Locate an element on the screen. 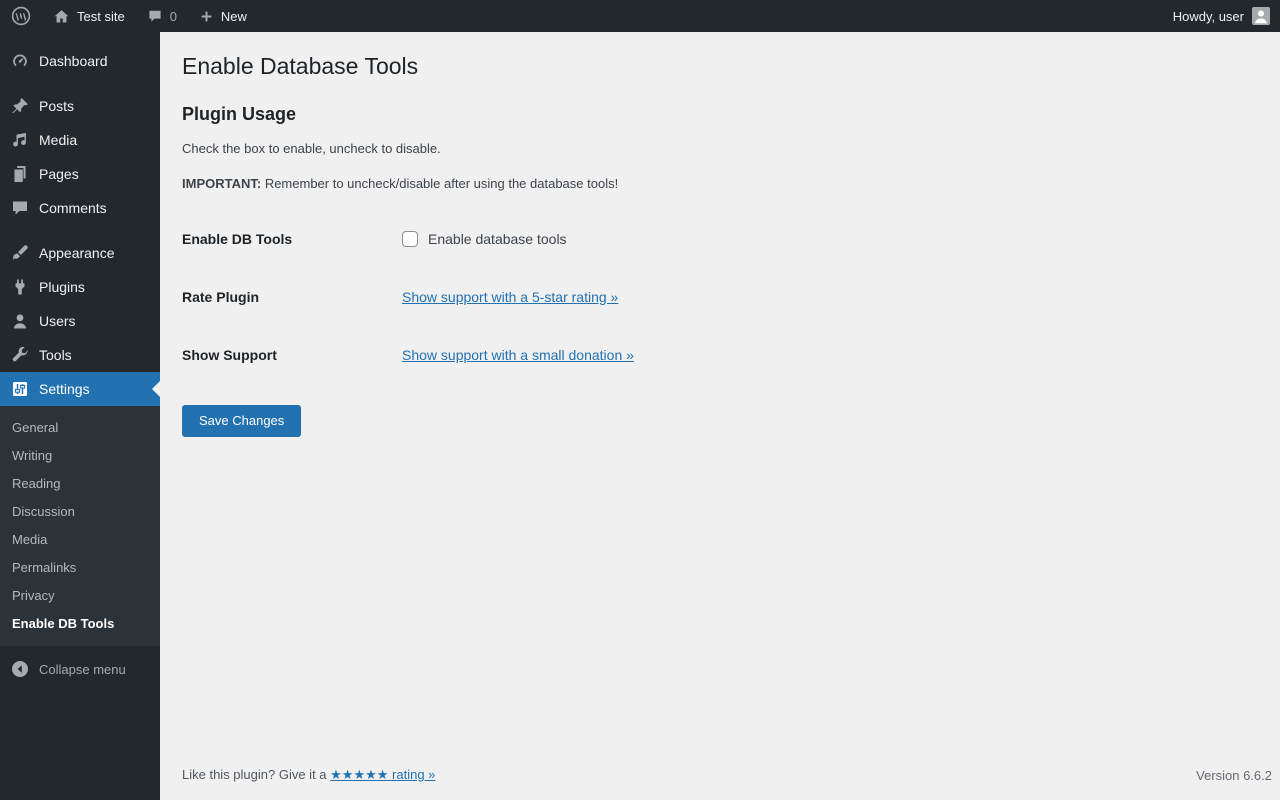 This screenshot has width=1280, height=800. dashboard-icon is located at coordinates (20, 61).